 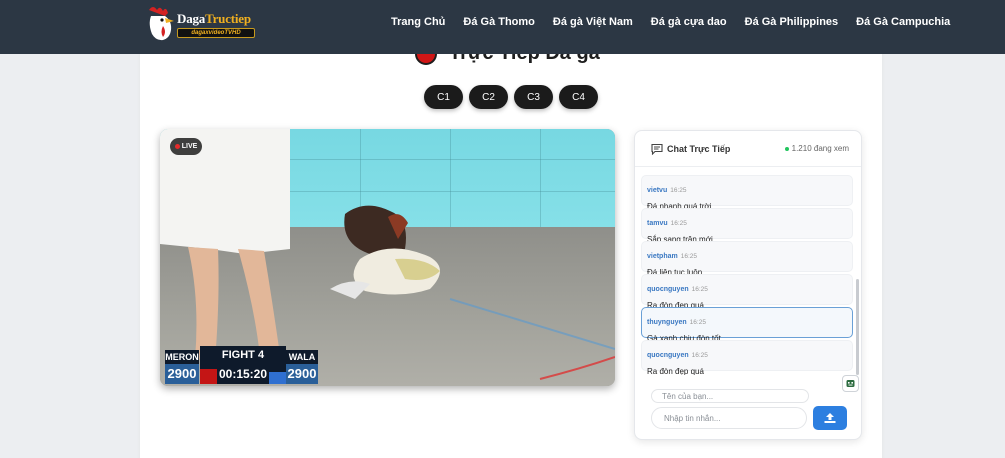 What do you see at coordinates (667, 322) in the screenshot?
I see `message-user: thuynguyen` at bounding box center [667, 322].